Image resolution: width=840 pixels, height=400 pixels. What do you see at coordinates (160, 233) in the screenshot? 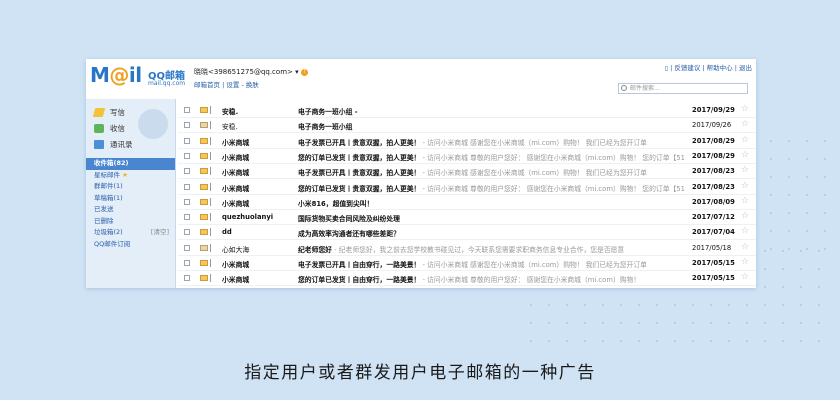
I see `empty-trash-link: [清空]` at bounding box center [160, 233].